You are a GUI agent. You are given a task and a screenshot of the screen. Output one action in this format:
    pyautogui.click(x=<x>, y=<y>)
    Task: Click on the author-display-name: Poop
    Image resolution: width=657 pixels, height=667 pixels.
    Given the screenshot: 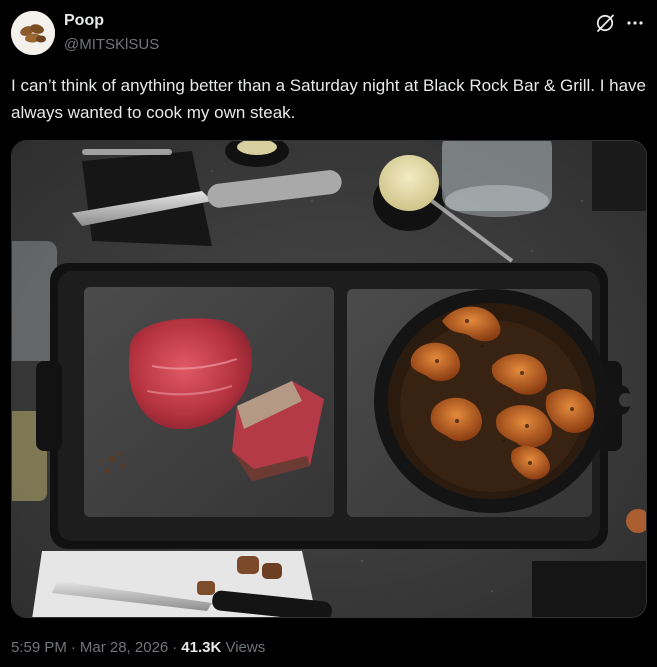 What is the action you would take?
    pyautogui.click(x=84, y=21)
    